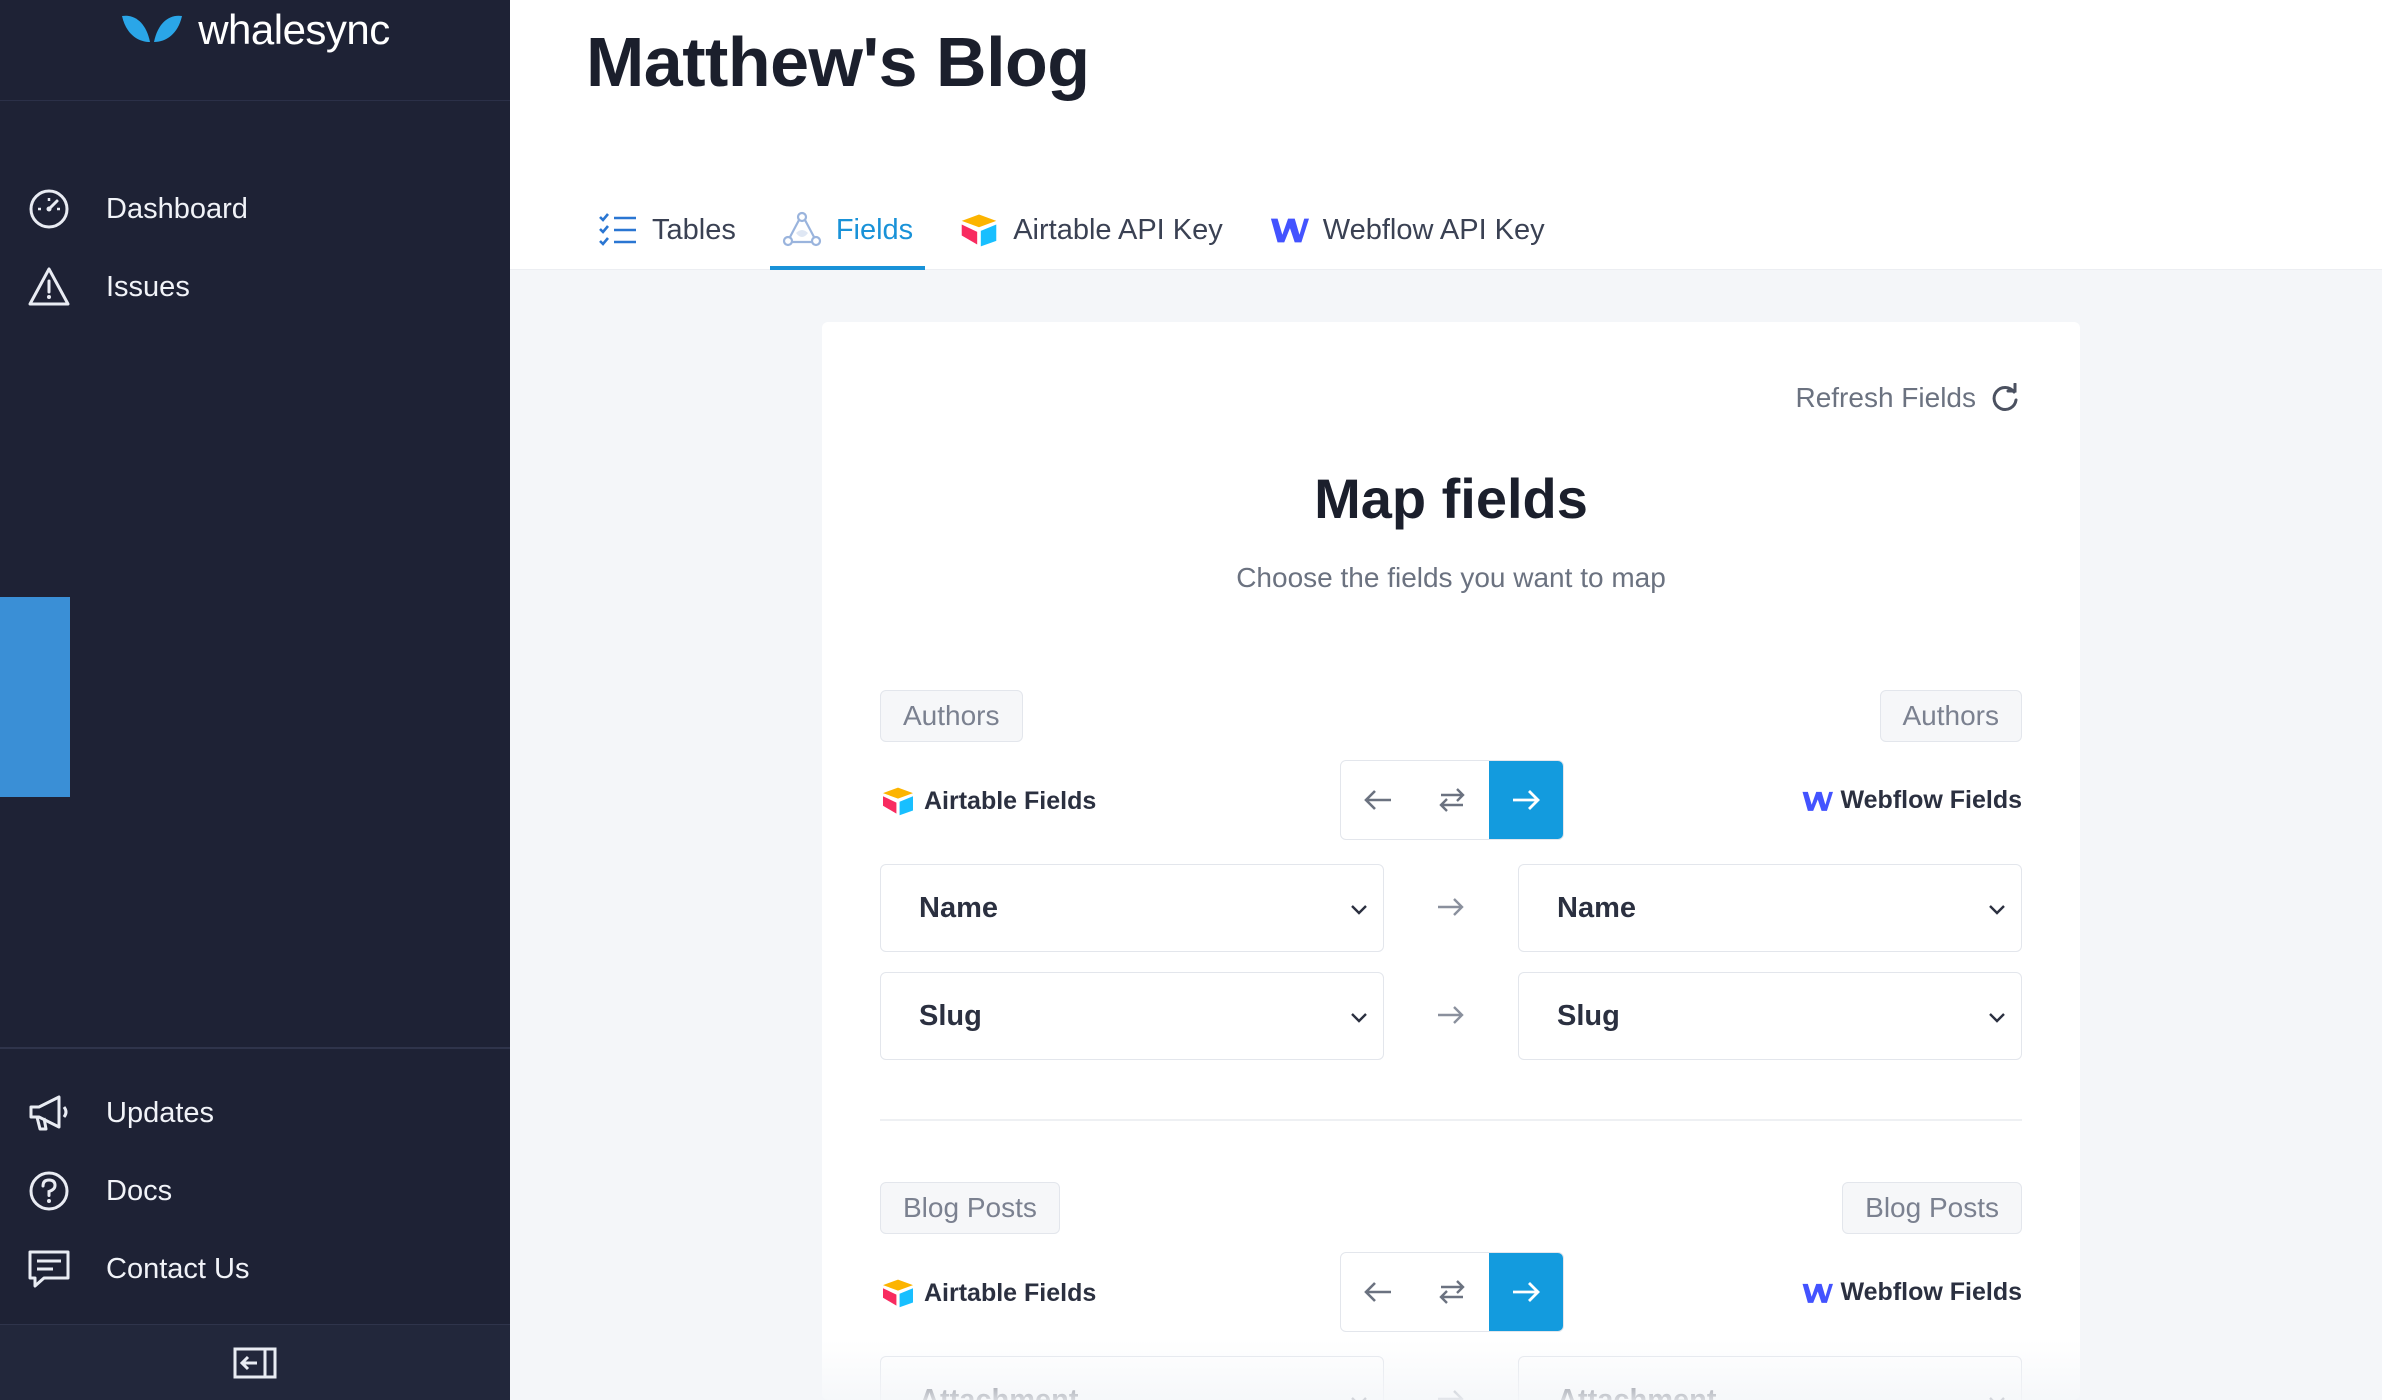 Image resolution: width=2382 pixels, height=1400 pixels. I want to click on collapse-sidebar-icon, so click(255, 1362).